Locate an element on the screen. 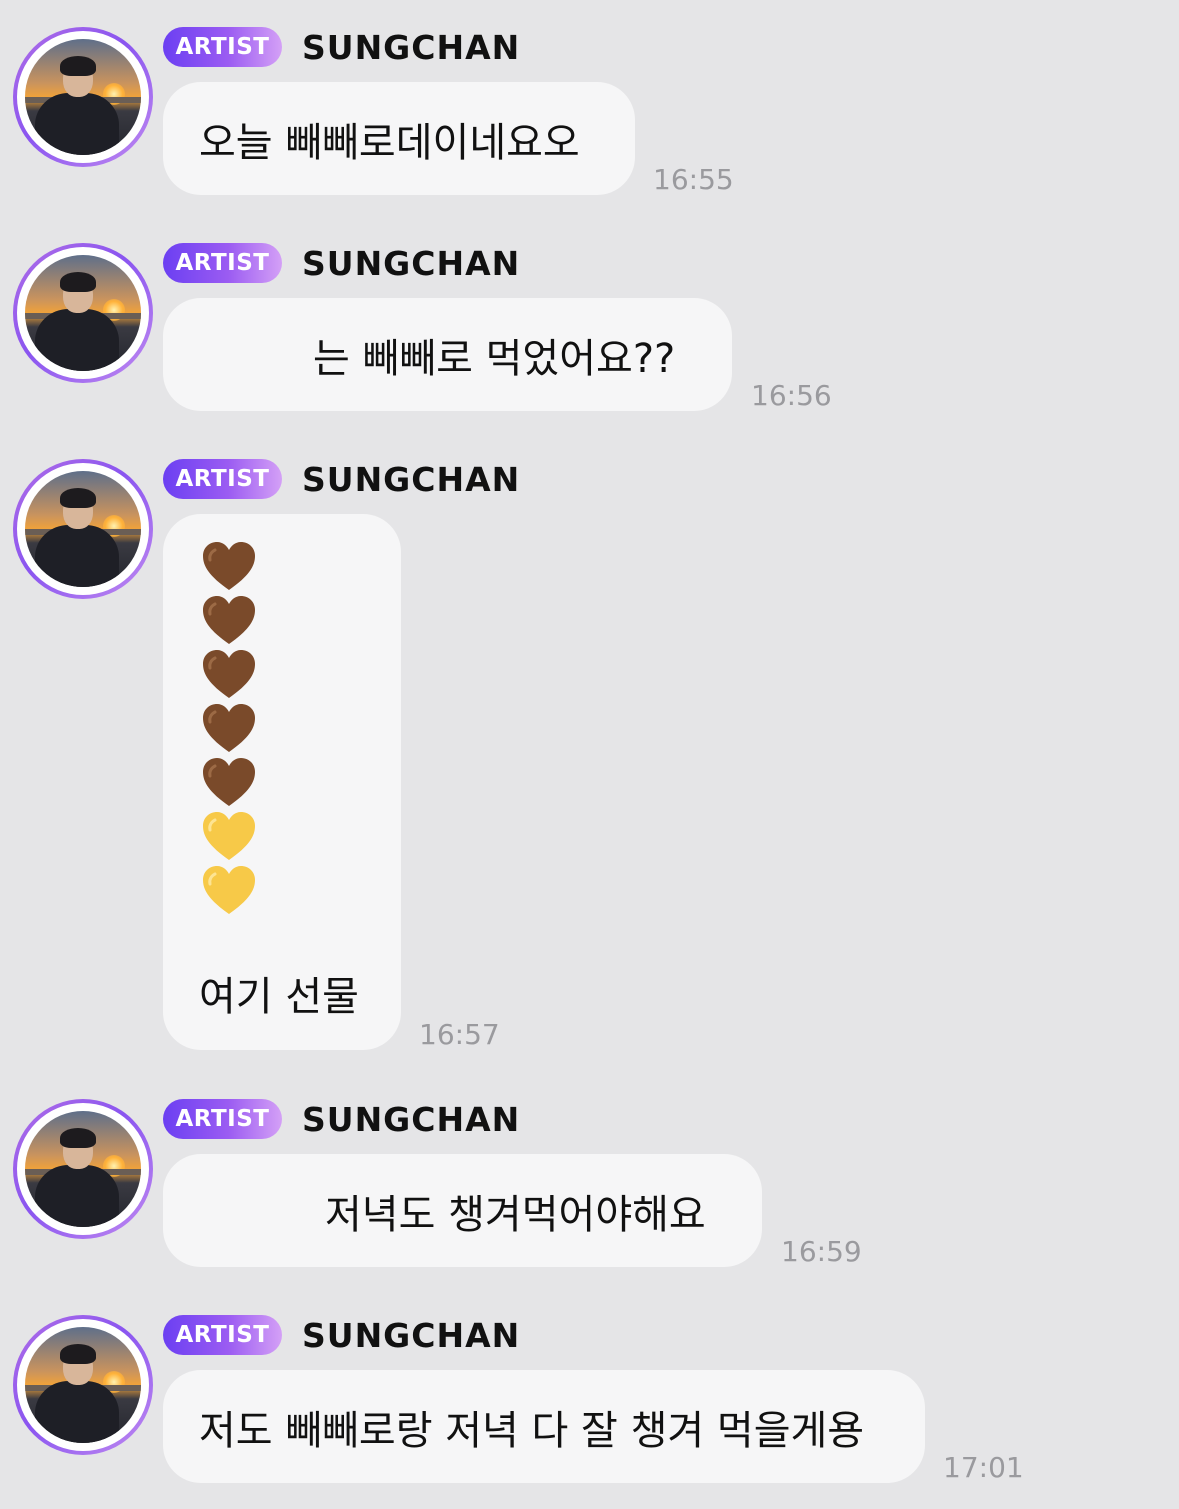 The image size is (1179, 1509). message-bubble: 오늘 빼빼로데이네요오 is located at coordinates (399, 138).